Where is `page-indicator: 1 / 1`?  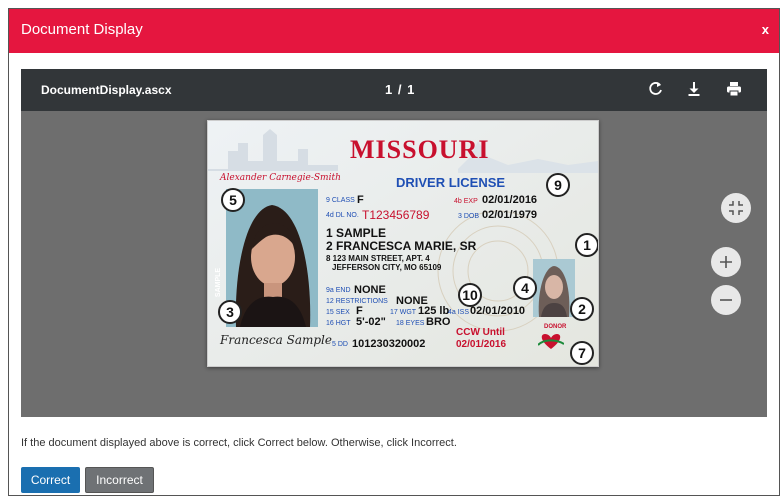
page-indicator: 1 / 1 is located at coordinates (400, 89).